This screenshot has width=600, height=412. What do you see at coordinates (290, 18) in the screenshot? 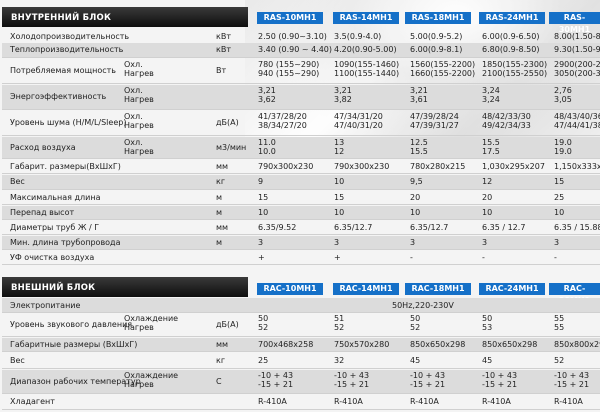
I see `indoor-model-header-1: RAS-10MH1` at bounding box center [290, 18].